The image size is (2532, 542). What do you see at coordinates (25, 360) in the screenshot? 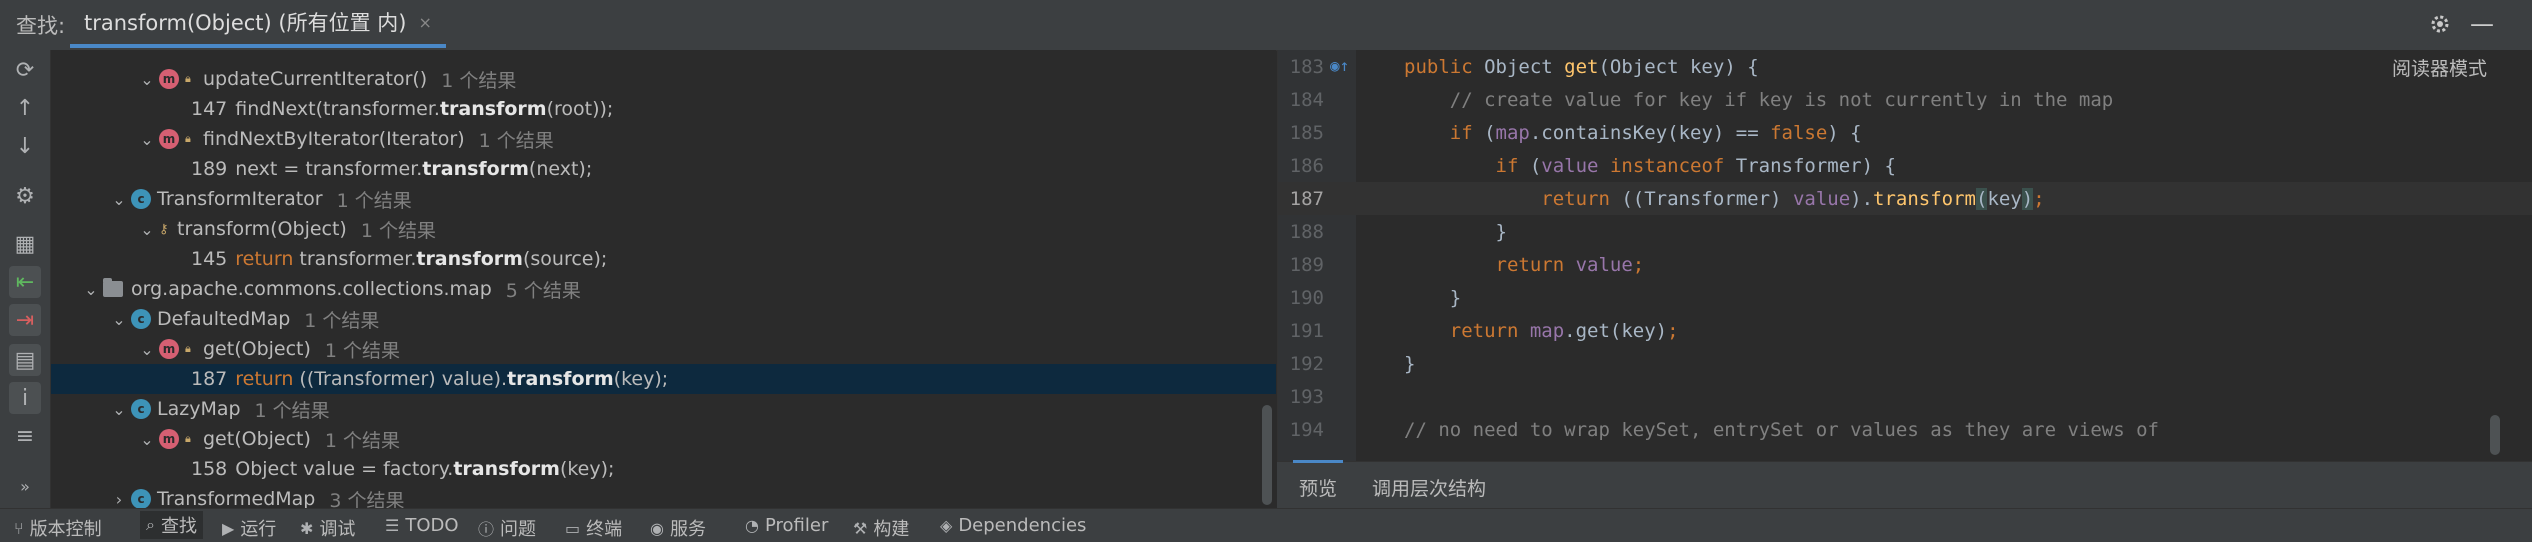
I see `folder-icon: ▤` at bounding box center [25, 360].